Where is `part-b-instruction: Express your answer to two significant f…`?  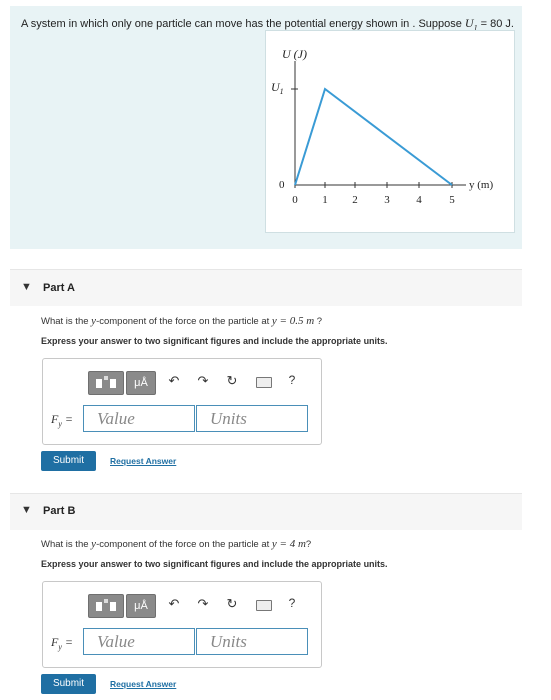 part-b-instruction: Express your answer to two significant f… is located at coordinates (214, 564).